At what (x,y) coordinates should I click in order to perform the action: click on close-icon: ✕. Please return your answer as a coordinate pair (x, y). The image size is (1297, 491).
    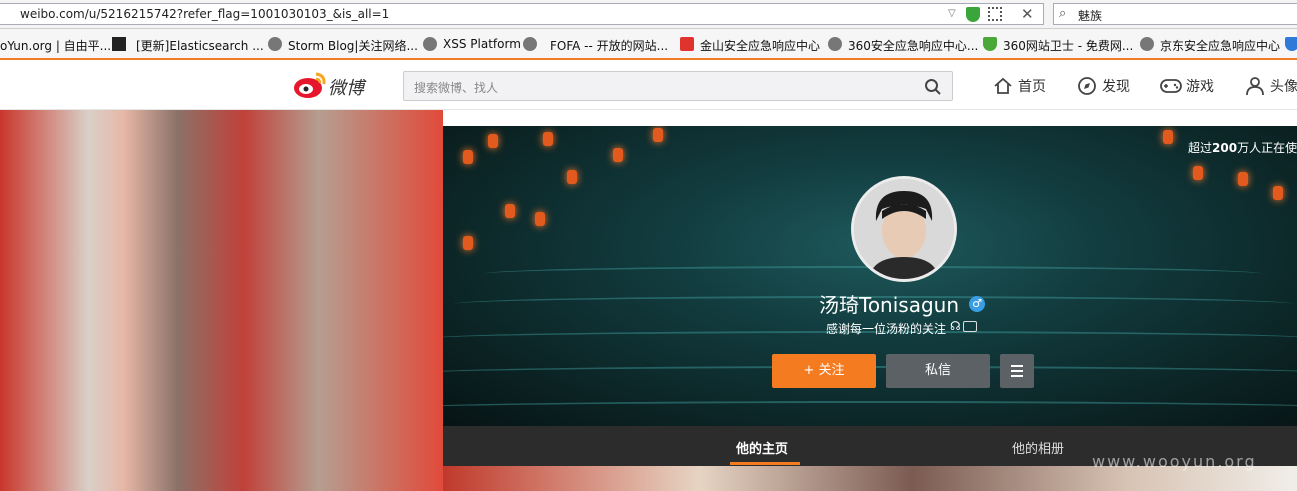
    Looking at the image, I should click on (1027, 14).